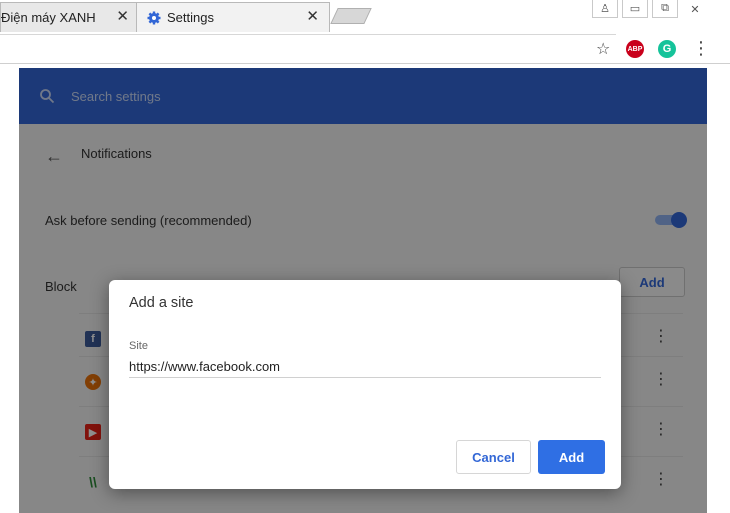 Image resolution: width=730 pixels, height=513 pixels. What do you see at coordinates (233, 17) in the screenshot?
I see `tab-settings: Settings ✕` at bounding box center [233, 17].